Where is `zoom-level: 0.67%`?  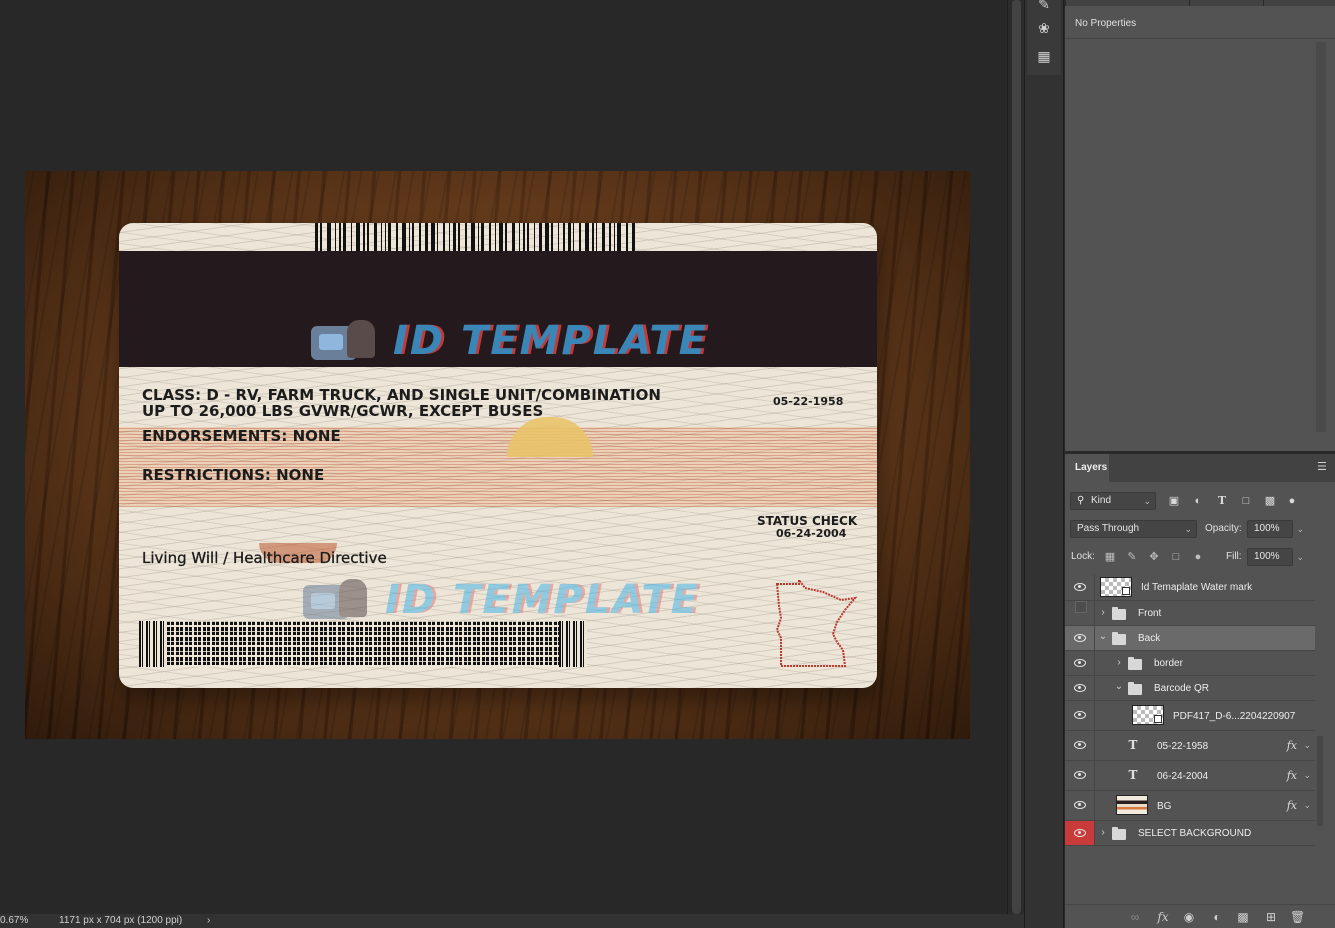 zoom-level: 0.67% is located at coordinates (14, 920).